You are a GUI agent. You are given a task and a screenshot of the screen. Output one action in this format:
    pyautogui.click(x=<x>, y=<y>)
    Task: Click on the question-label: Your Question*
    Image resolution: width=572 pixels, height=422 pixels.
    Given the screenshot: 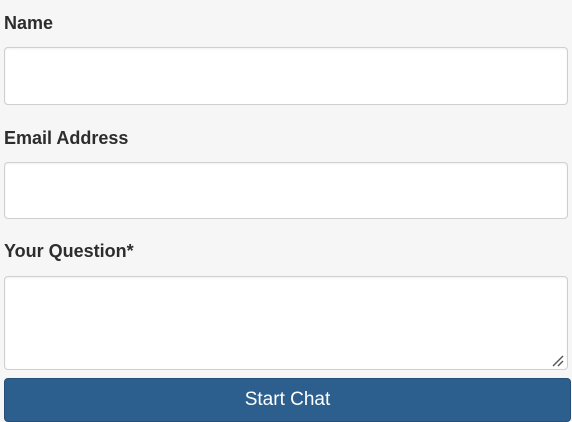 What is the action you would take?
    pyautogui.click(x=69, y=251)
    